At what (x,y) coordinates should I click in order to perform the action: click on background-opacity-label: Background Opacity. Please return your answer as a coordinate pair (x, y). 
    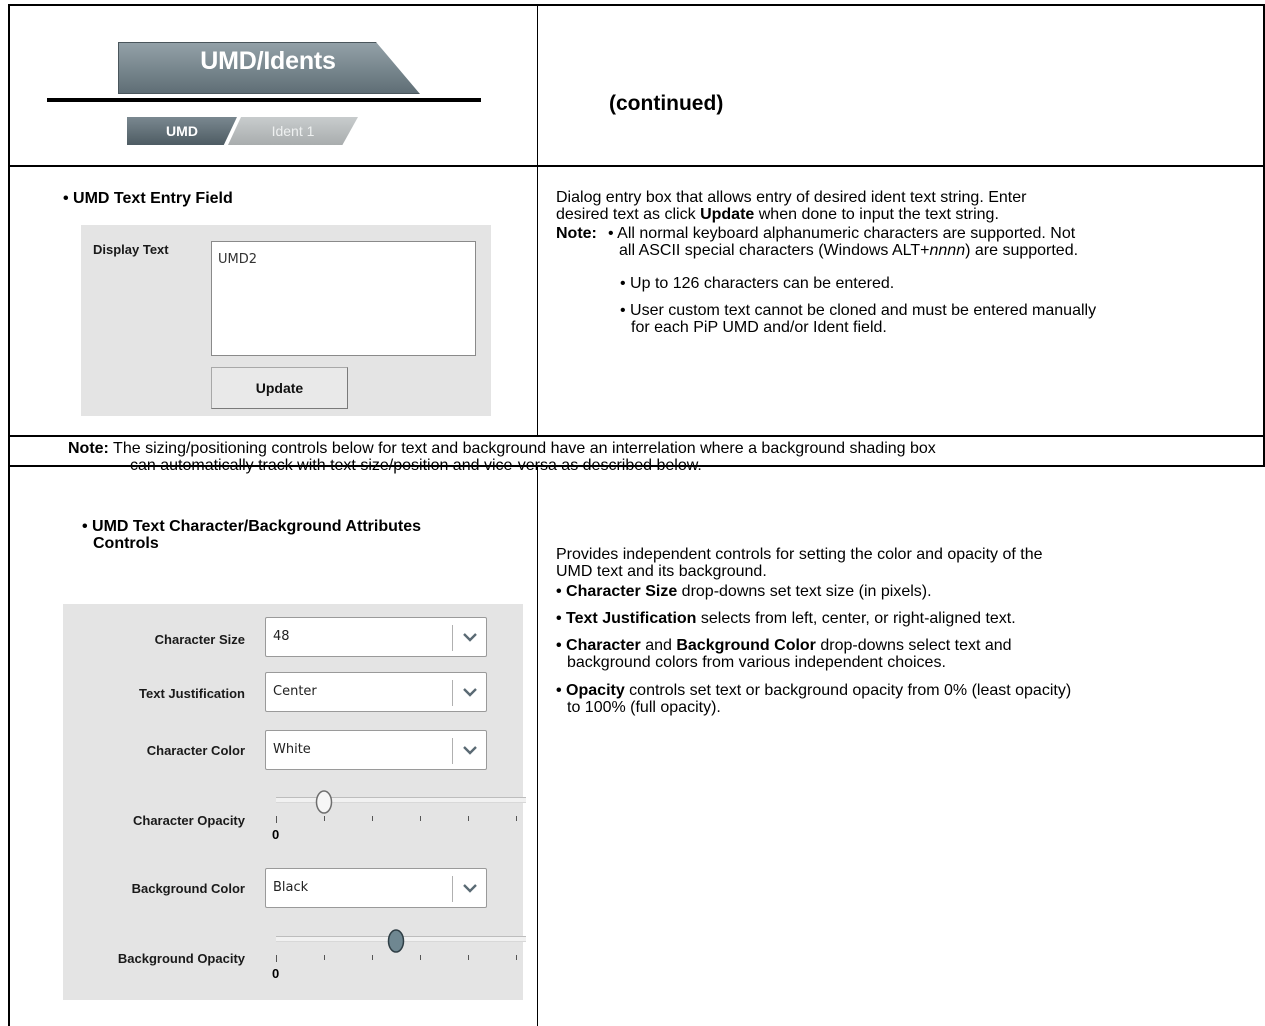
    Looking at the image, I should click on (181, 958).